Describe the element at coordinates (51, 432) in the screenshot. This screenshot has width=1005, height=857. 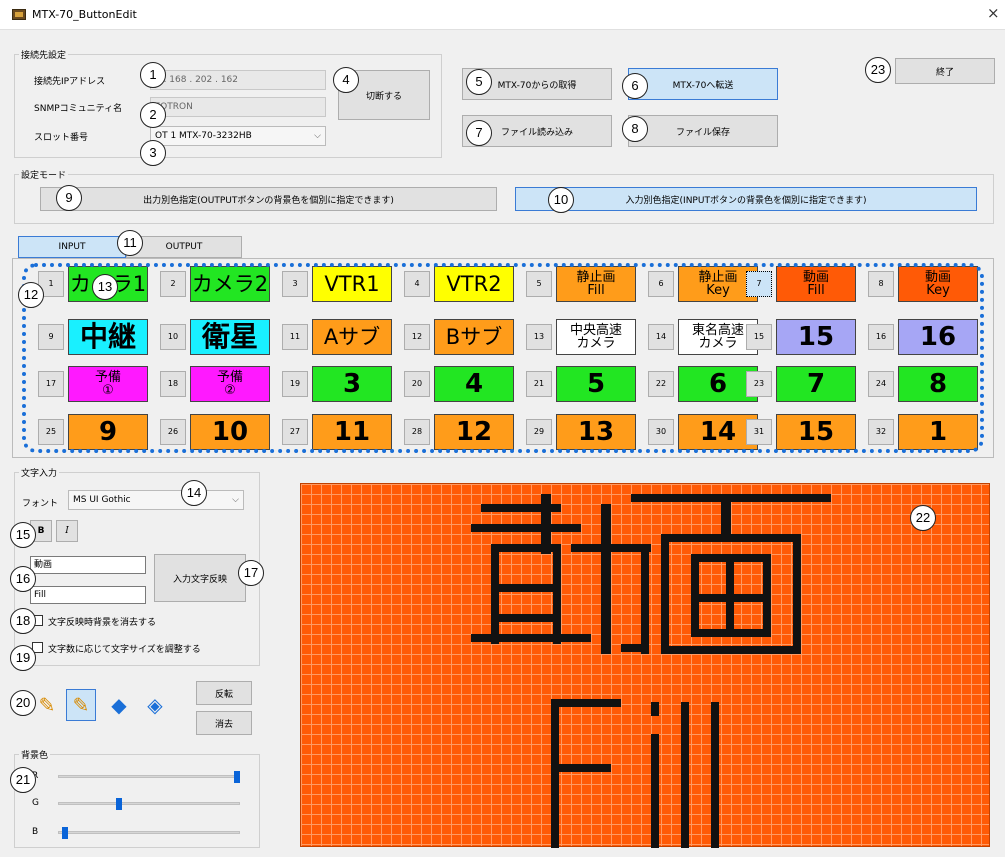
I see `input-number-25: 25` at that location.